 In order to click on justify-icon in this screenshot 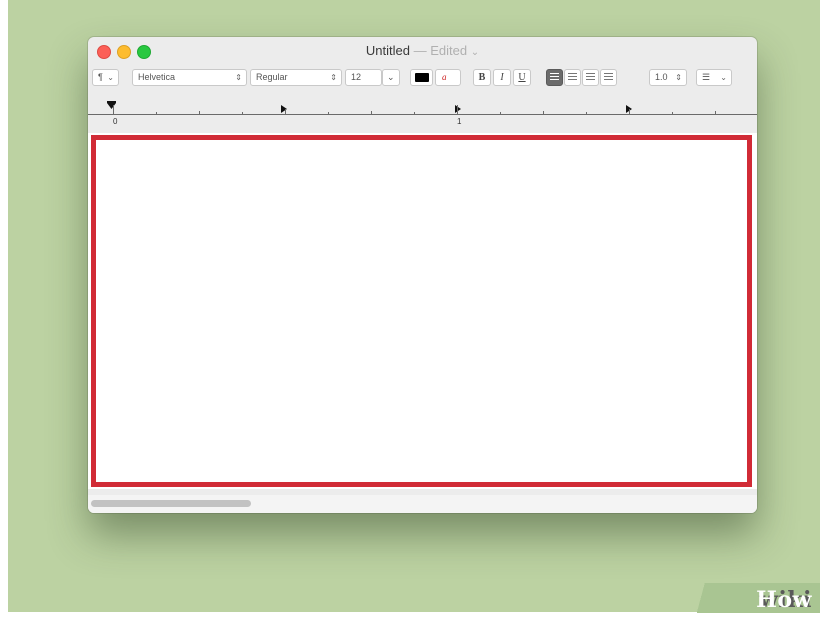, I will do `click(608, 77)`.